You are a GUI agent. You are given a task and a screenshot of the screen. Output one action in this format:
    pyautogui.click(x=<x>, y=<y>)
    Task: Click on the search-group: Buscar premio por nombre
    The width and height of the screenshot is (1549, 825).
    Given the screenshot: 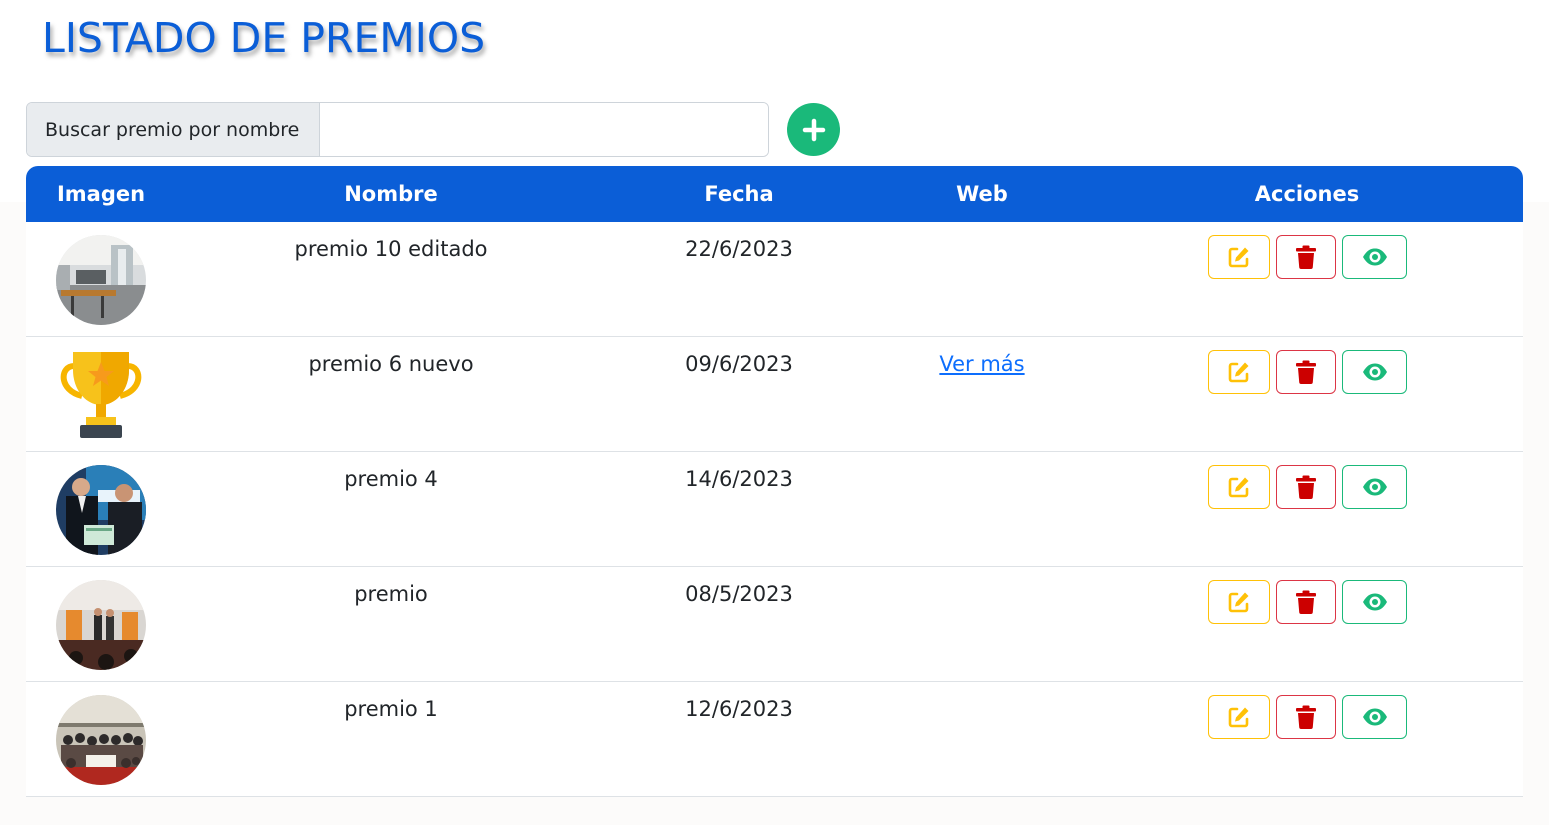 What is the action you would take?
    pyautogui.click(x=397, y=129)
    